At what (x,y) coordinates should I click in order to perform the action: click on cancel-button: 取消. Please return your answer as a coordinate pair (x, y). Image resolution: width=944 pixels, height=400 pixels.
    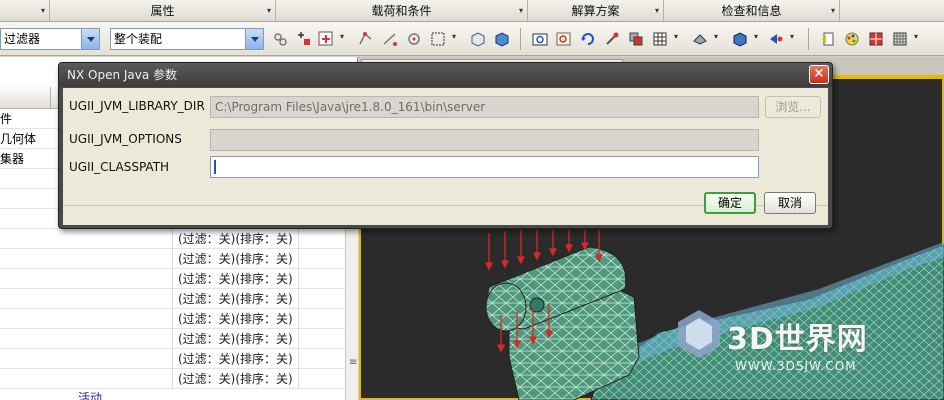
    Looking at the image, I should click on (790, 203).